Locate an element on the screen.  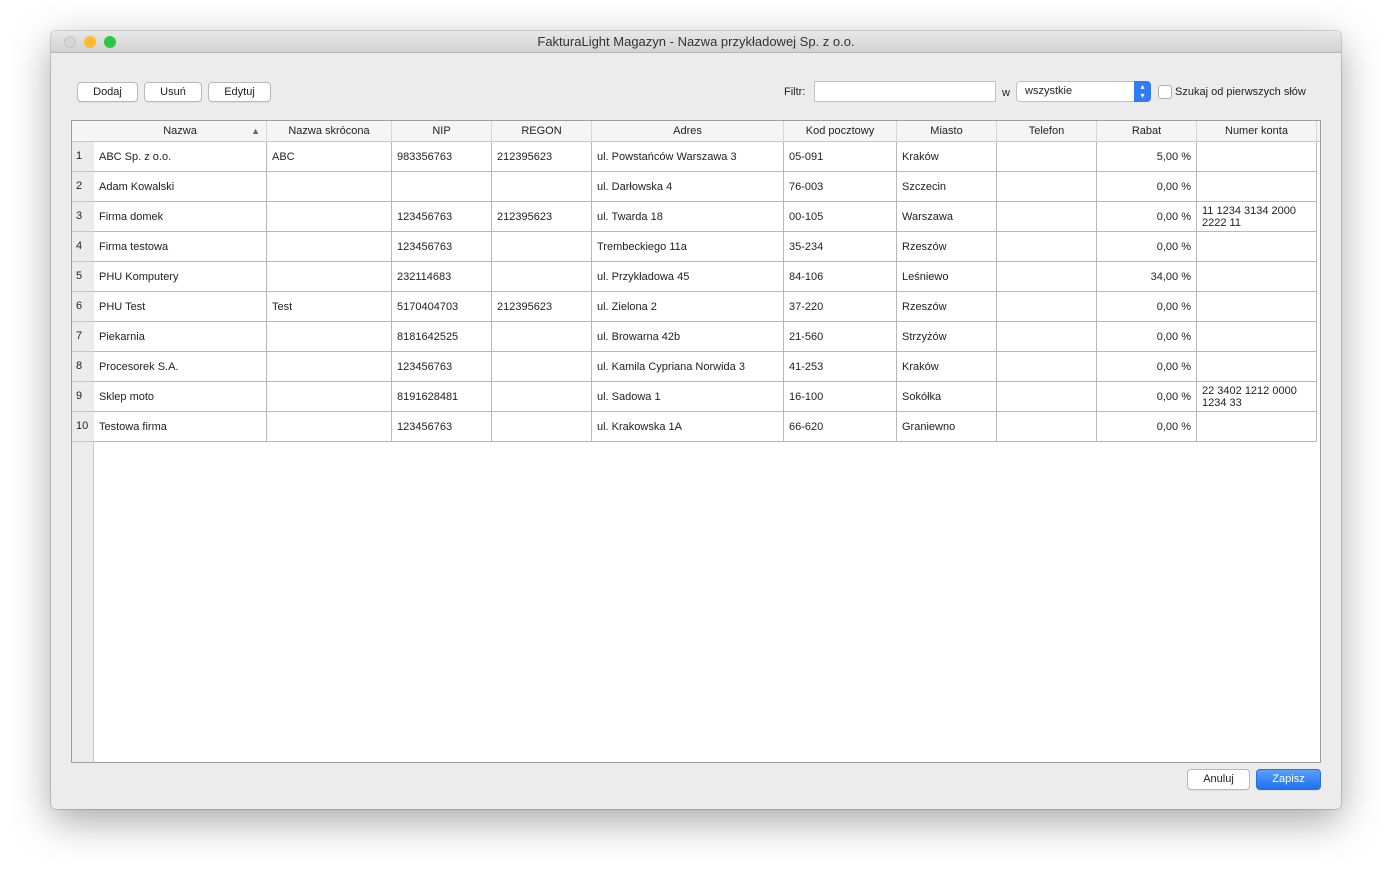
column-header: Adres is located at coordinates (688, 131).